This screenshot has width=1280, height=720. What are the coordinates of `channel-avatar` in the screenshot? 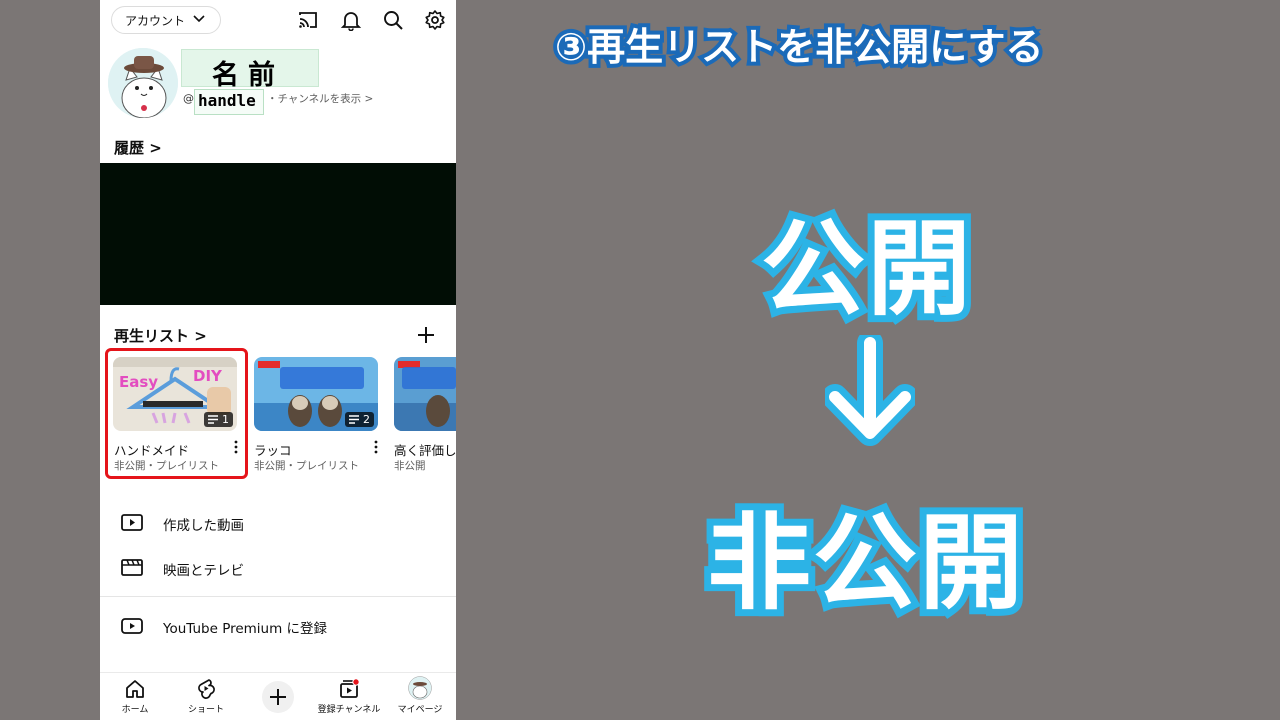 It's located at (143, 83).